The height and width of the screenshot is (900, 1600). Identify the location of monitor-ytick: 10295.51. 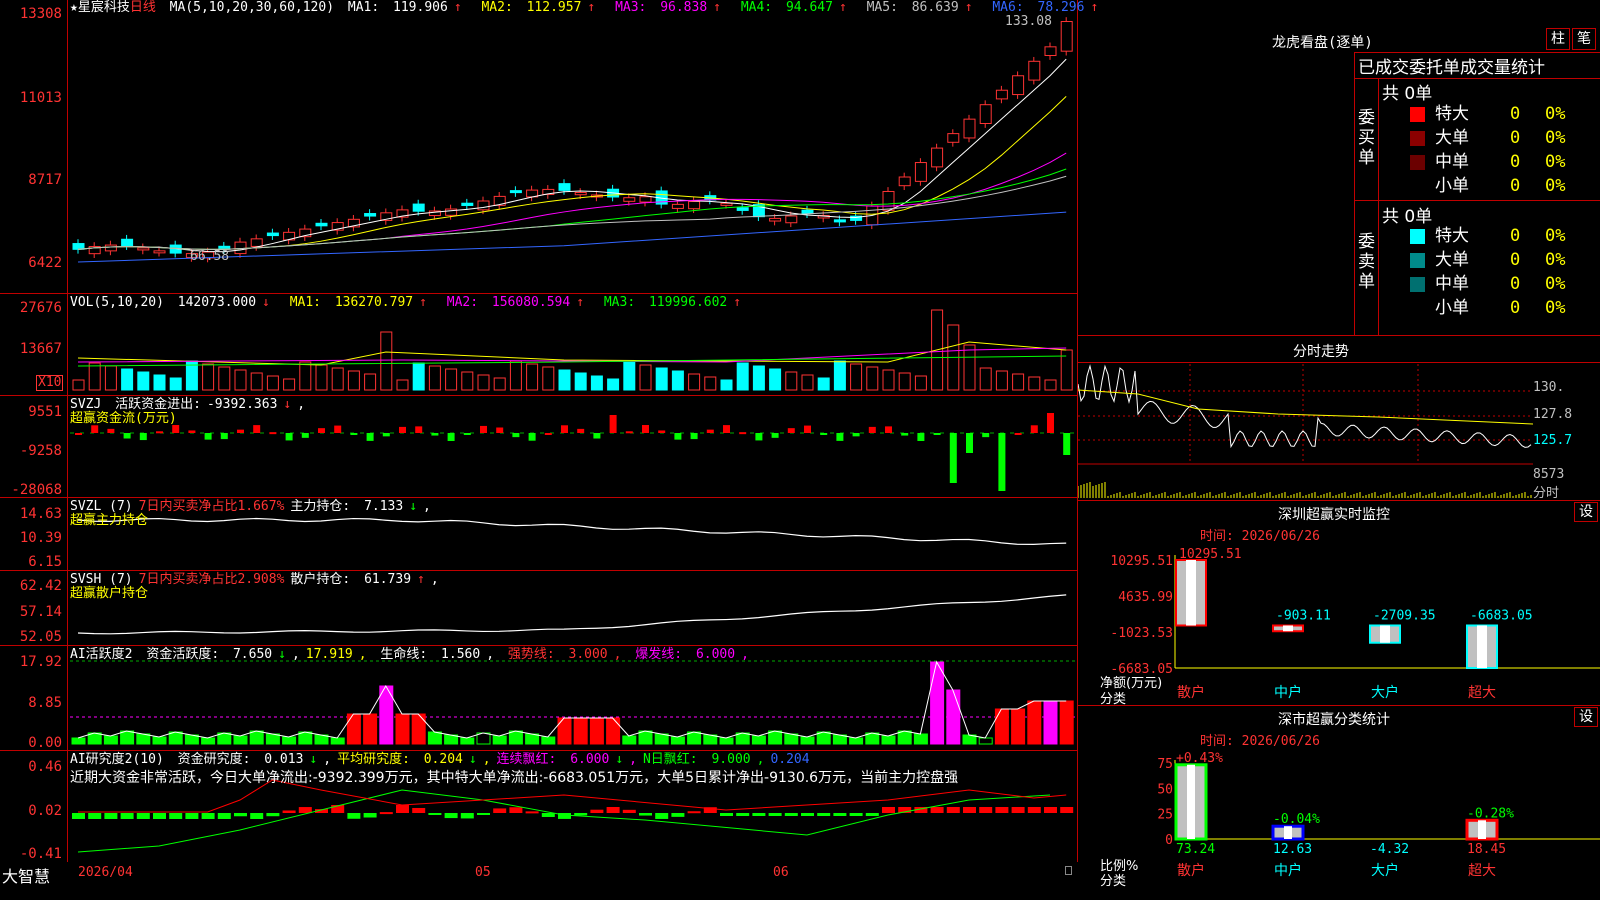
(1141, 561).